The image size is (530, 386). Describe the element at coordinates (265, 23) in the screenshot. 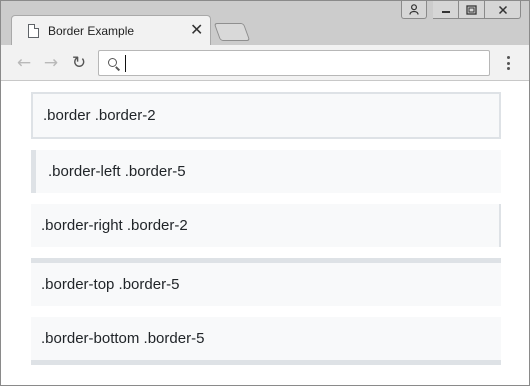

I see `title-bar: Border Example ✕` at that location.